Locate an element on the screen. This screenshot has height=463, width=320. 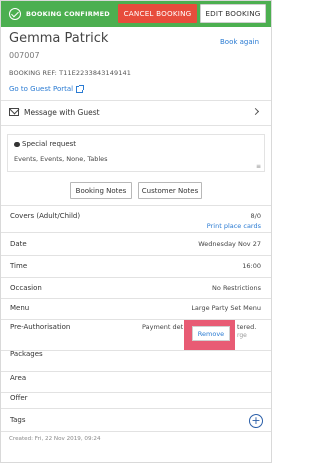
time-value: 16:00 is located at coordinates (251, 266).